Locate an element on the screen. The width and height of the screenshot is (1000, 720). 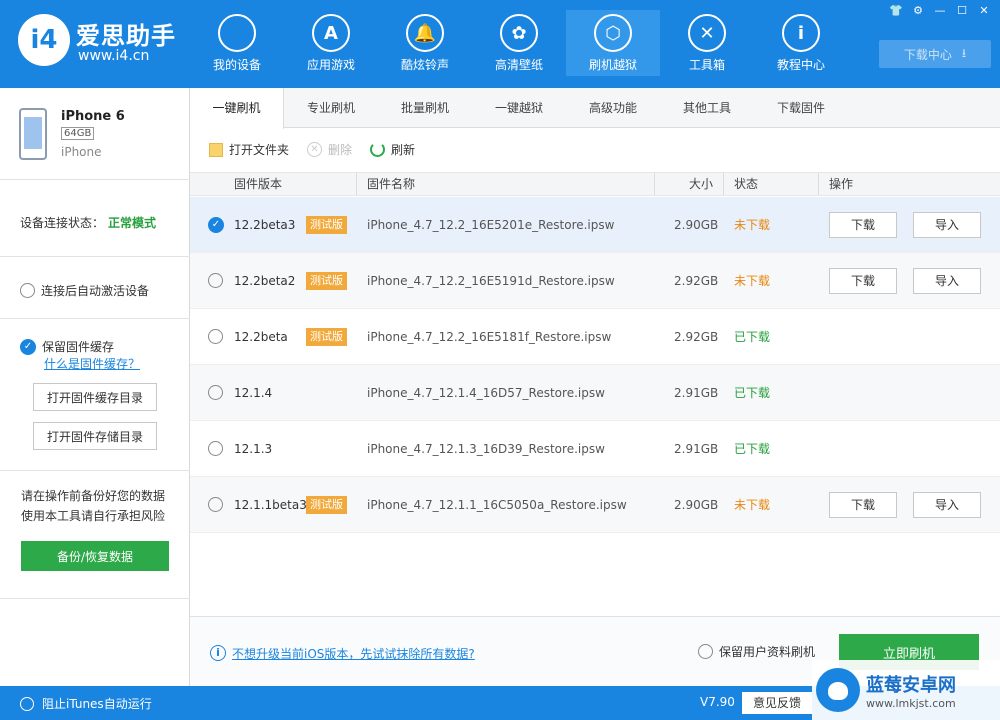
backup-restore-button: 备份/恢复数据 is located at coordinates (95, 556).